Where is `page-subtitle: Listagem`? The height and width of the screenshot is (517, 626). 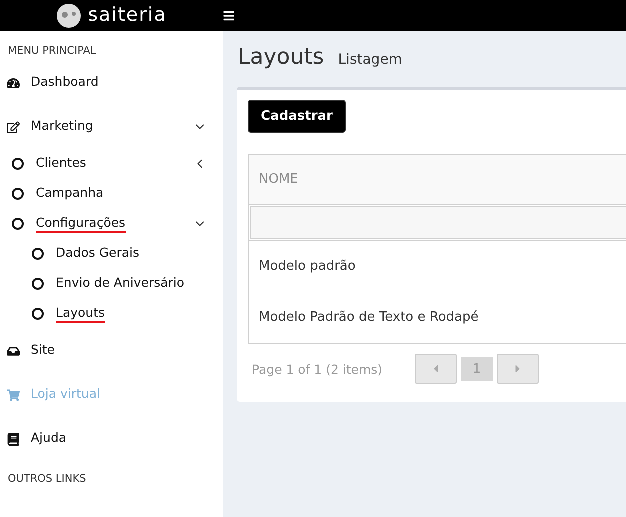 page-subtitle: Listagem is located at coordinates (370, 60).